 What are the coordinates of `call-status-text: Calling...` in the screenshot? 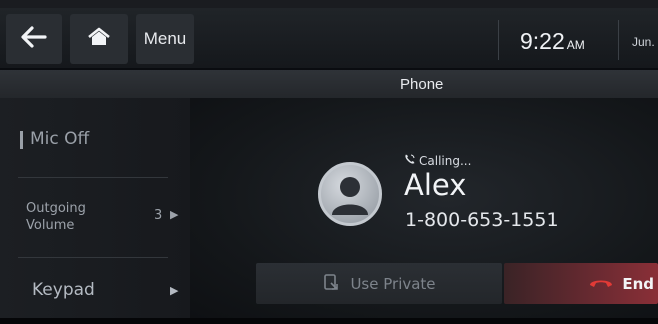 It's located at (445, 160).